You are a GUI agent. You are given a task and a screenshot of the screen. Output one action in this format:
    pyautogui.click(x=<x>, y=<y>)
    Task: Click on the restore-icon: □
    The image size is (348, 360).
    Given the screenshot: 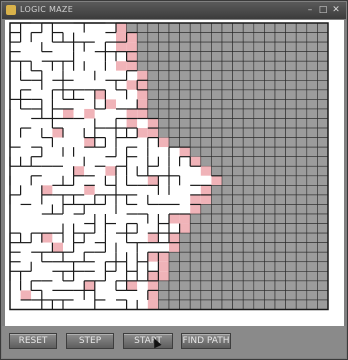 What is the action you would take?
    pyautogui.click(x=323, y=10)
    